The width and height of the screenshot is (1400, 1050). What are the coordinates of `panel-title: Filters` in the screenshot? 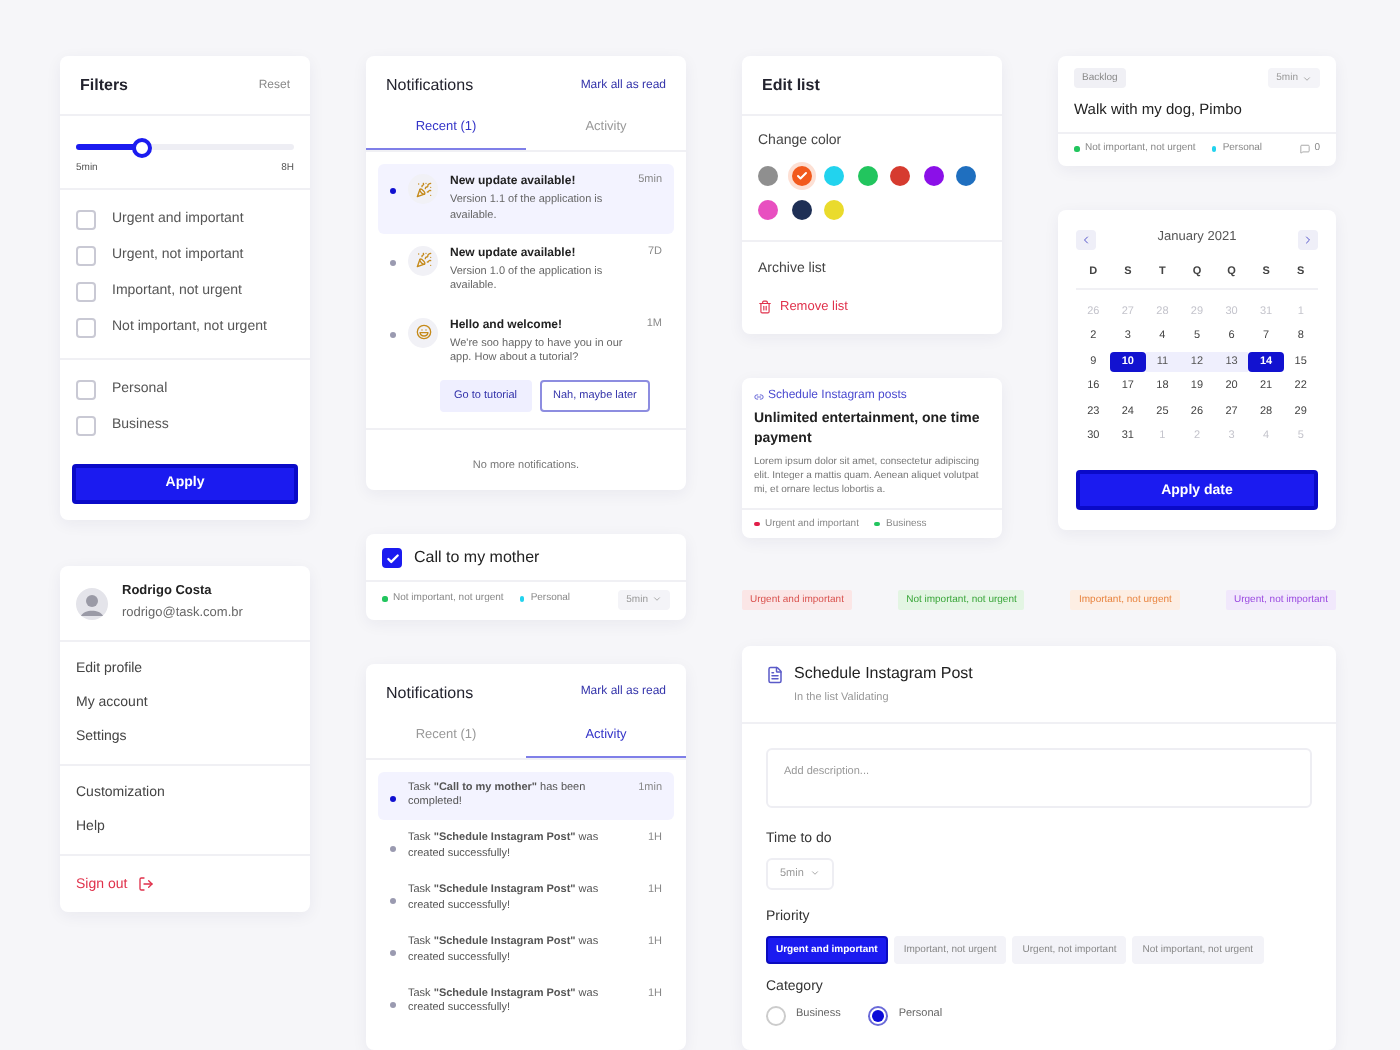 It's located at (104, 85).